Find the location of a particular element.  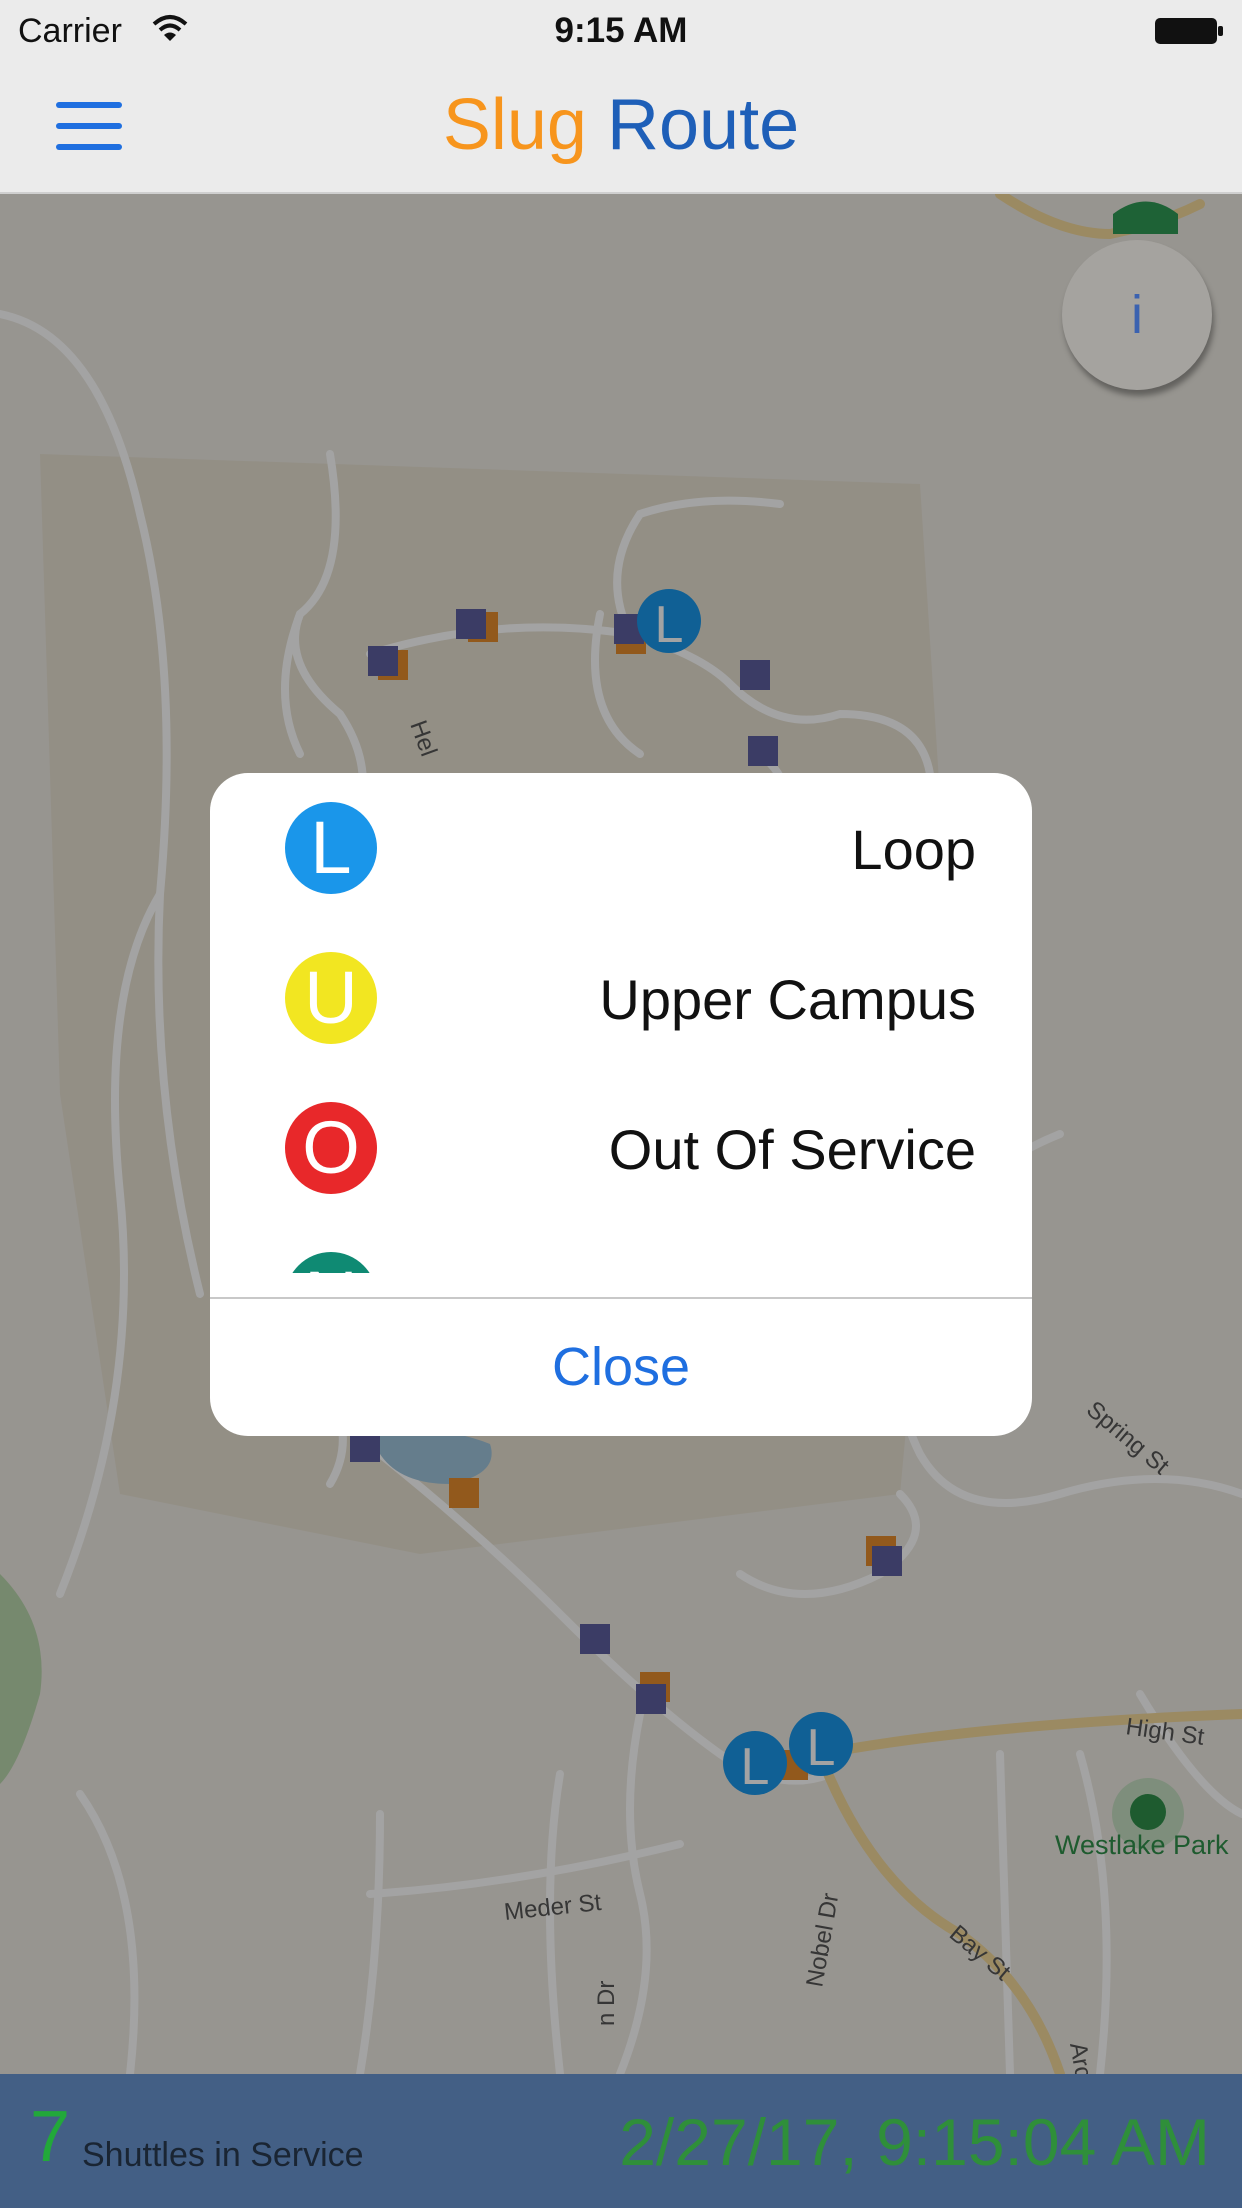

legend-item-upper-campus: U Upper Campus is located at coordinates (621, 998).